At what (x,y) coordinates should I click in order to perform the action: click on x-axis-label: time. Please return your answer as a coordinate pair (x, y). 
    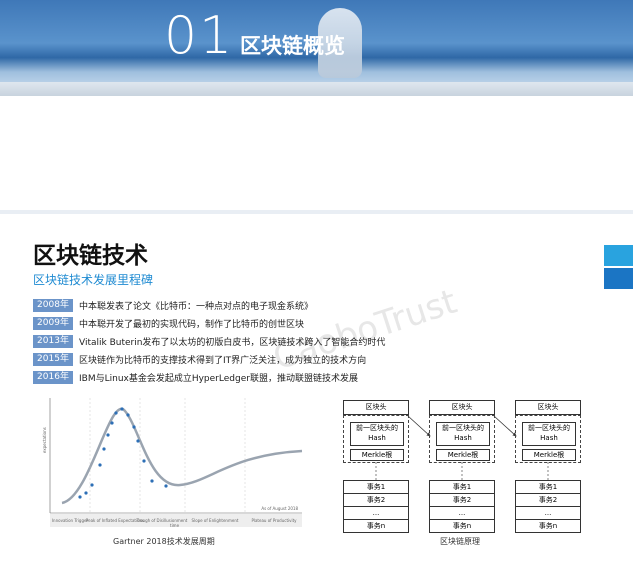
    Looking at the image, I should click on (175, 525).